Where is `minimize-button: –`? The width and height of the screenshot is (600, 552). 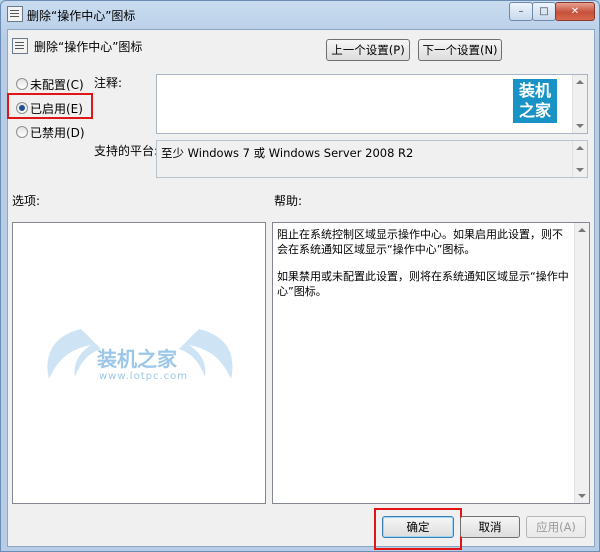
minimize-button: – is located at coordinates (521, 11).